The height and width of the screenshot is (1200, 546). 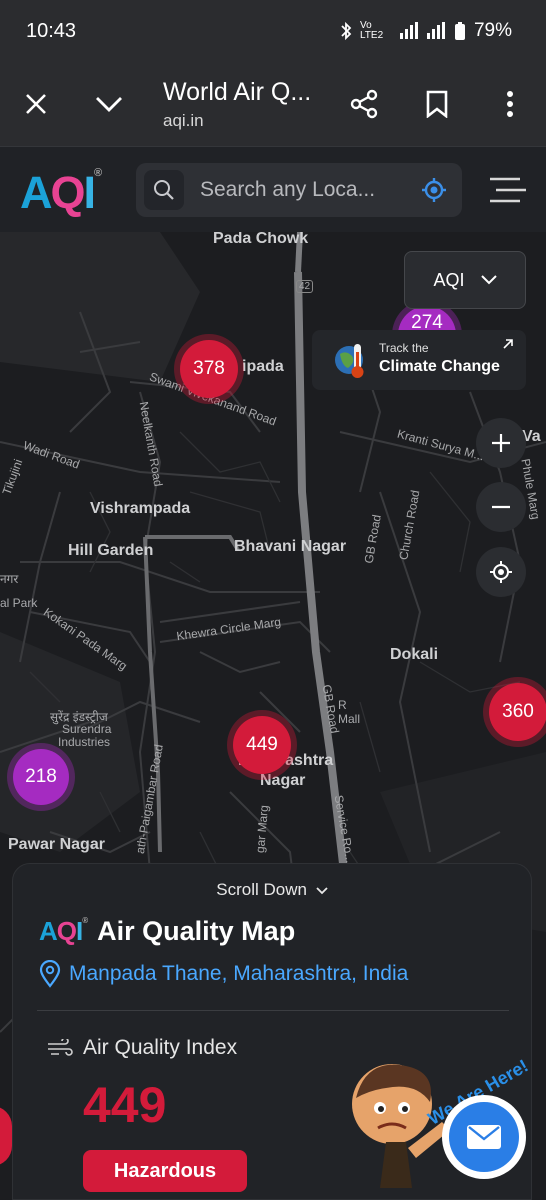 What do you see at coordinates (439, 366) in the screenshot?
I see `climate-line2: Climate Change` at bounding box center [439, 366].